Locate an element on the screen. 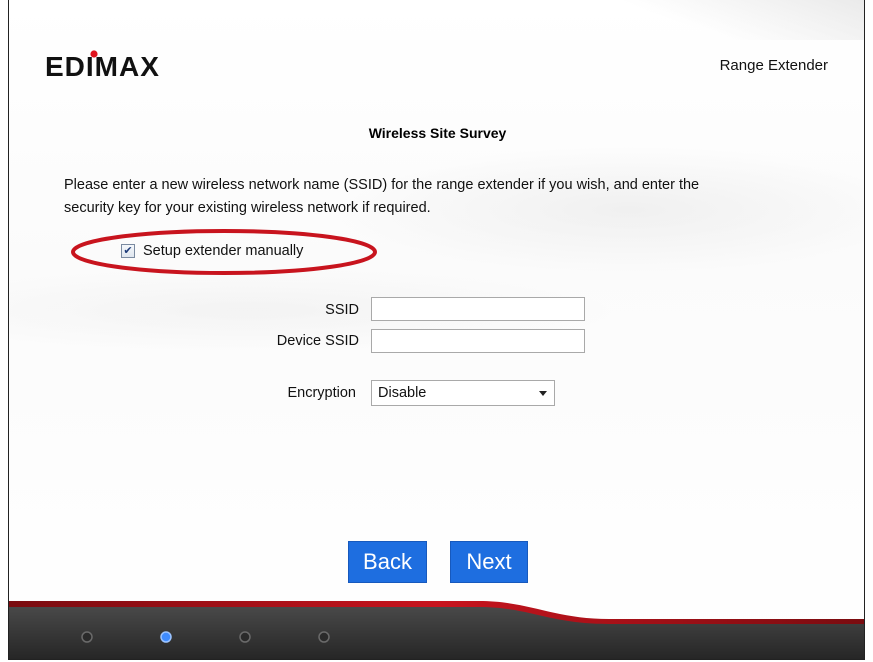  setup-manually-row: ✔ Setup extender manually is located at coordinates (212, 251).